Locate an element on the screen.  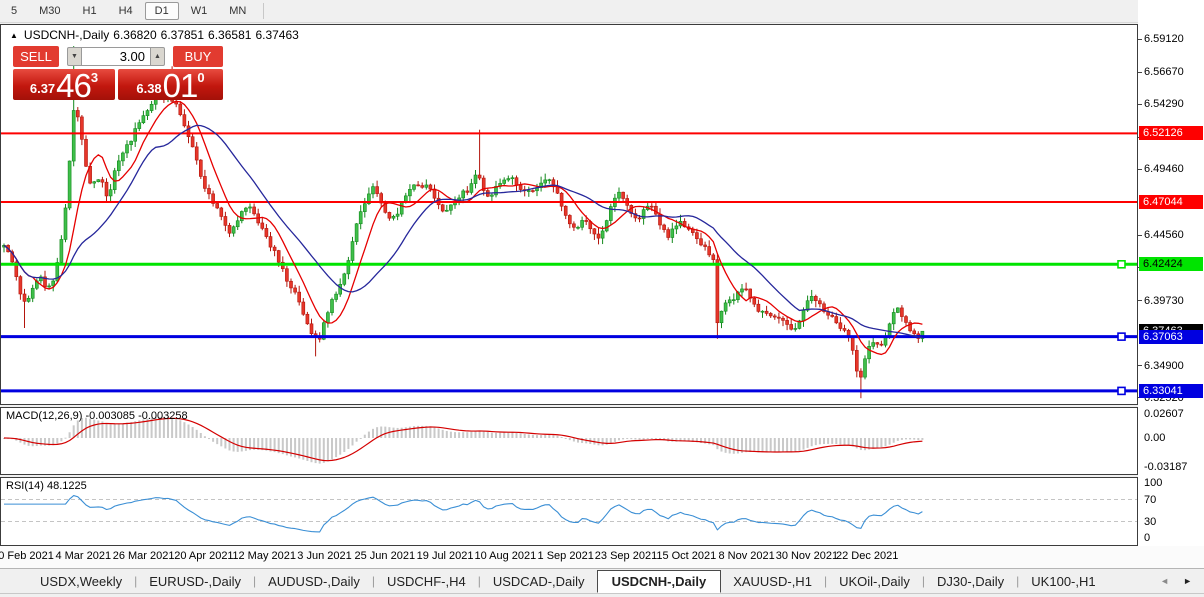
macd-axis-label: 0.00 is located at coordinates (1155, 438).